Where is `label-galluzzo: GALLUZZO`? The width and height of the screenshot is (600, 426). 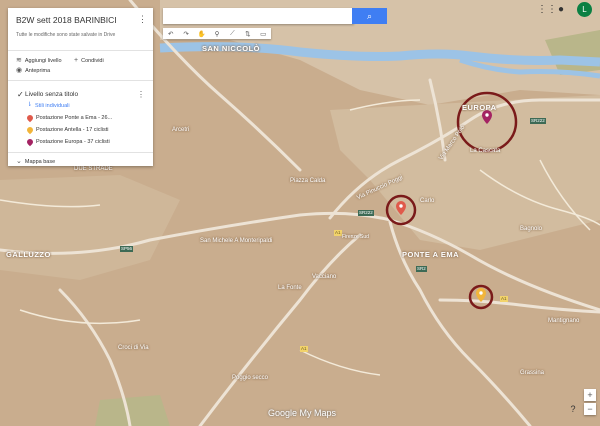
label-galluzzo: GALLUZZO is located at coordinates (28, 254).